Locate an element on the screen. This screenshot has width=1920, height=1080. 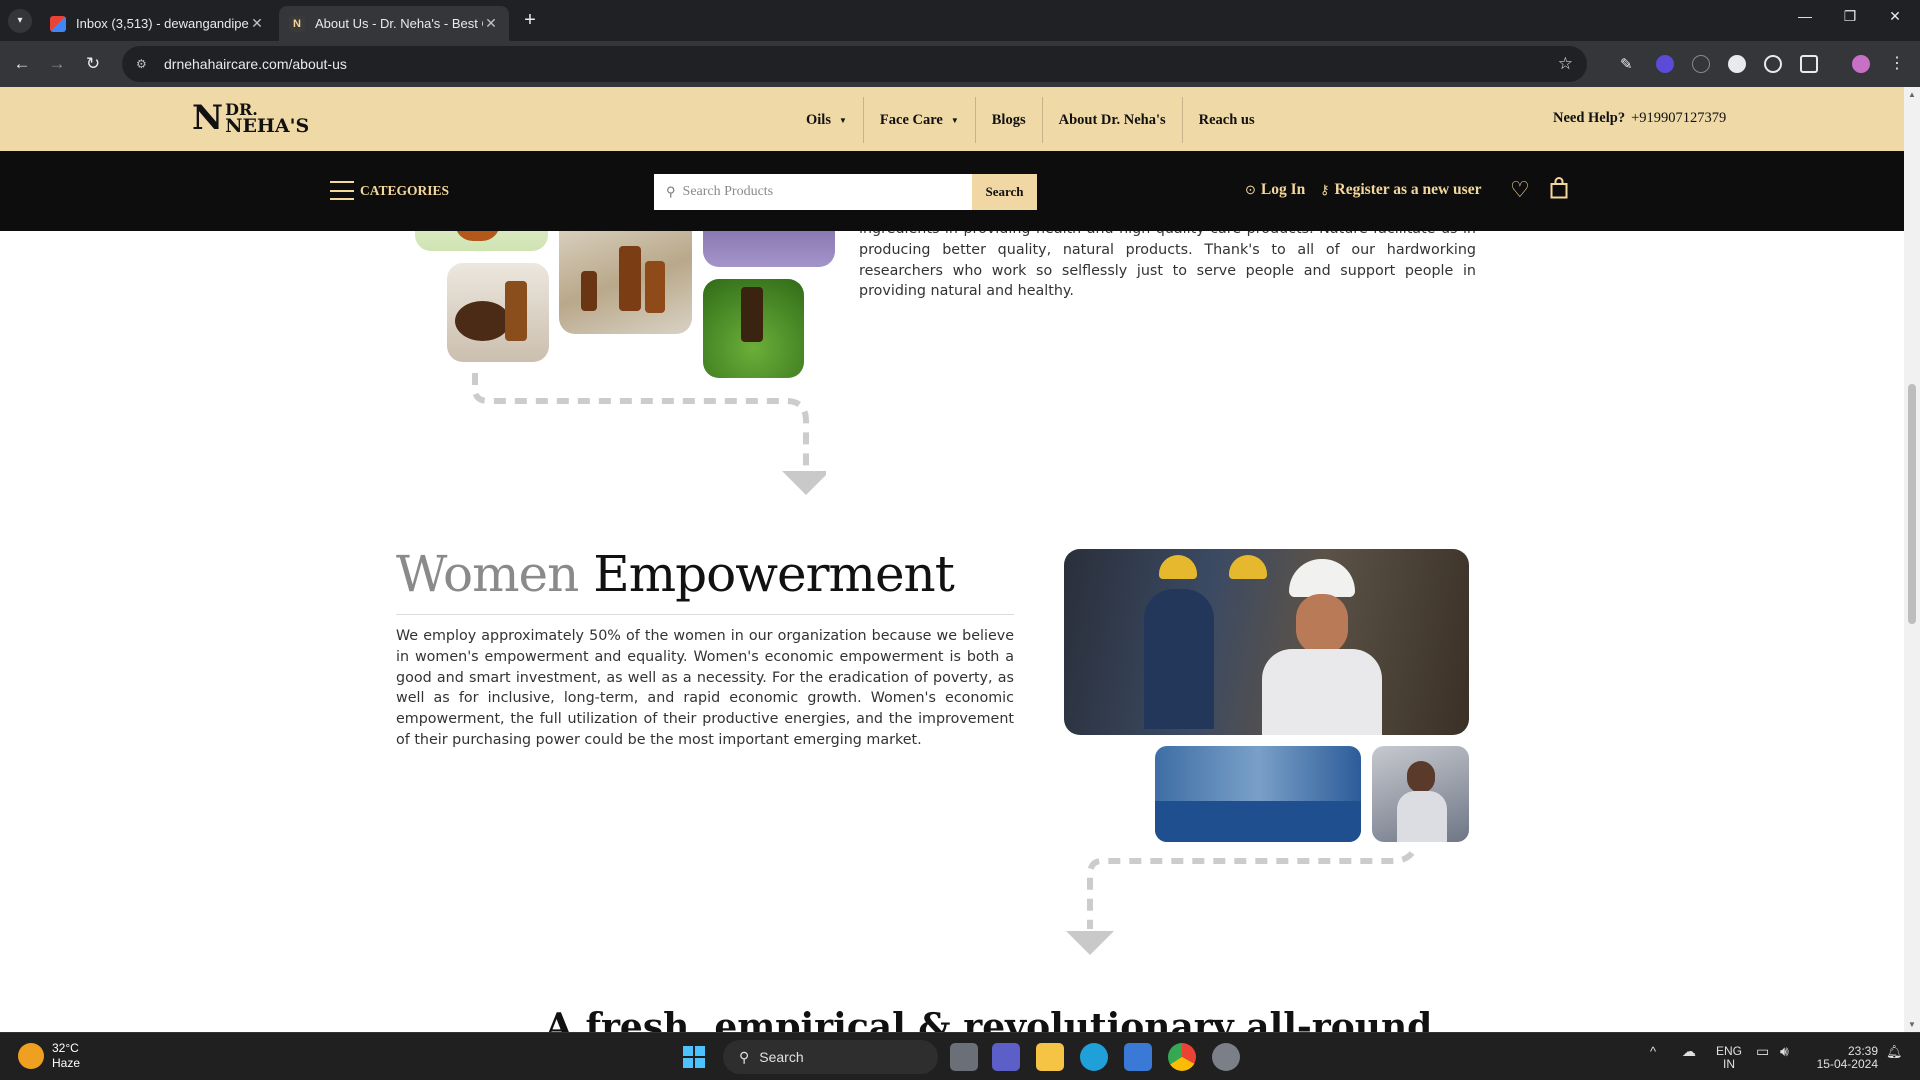
restore-icon: ❐ is located at coordinates (1850, 16).